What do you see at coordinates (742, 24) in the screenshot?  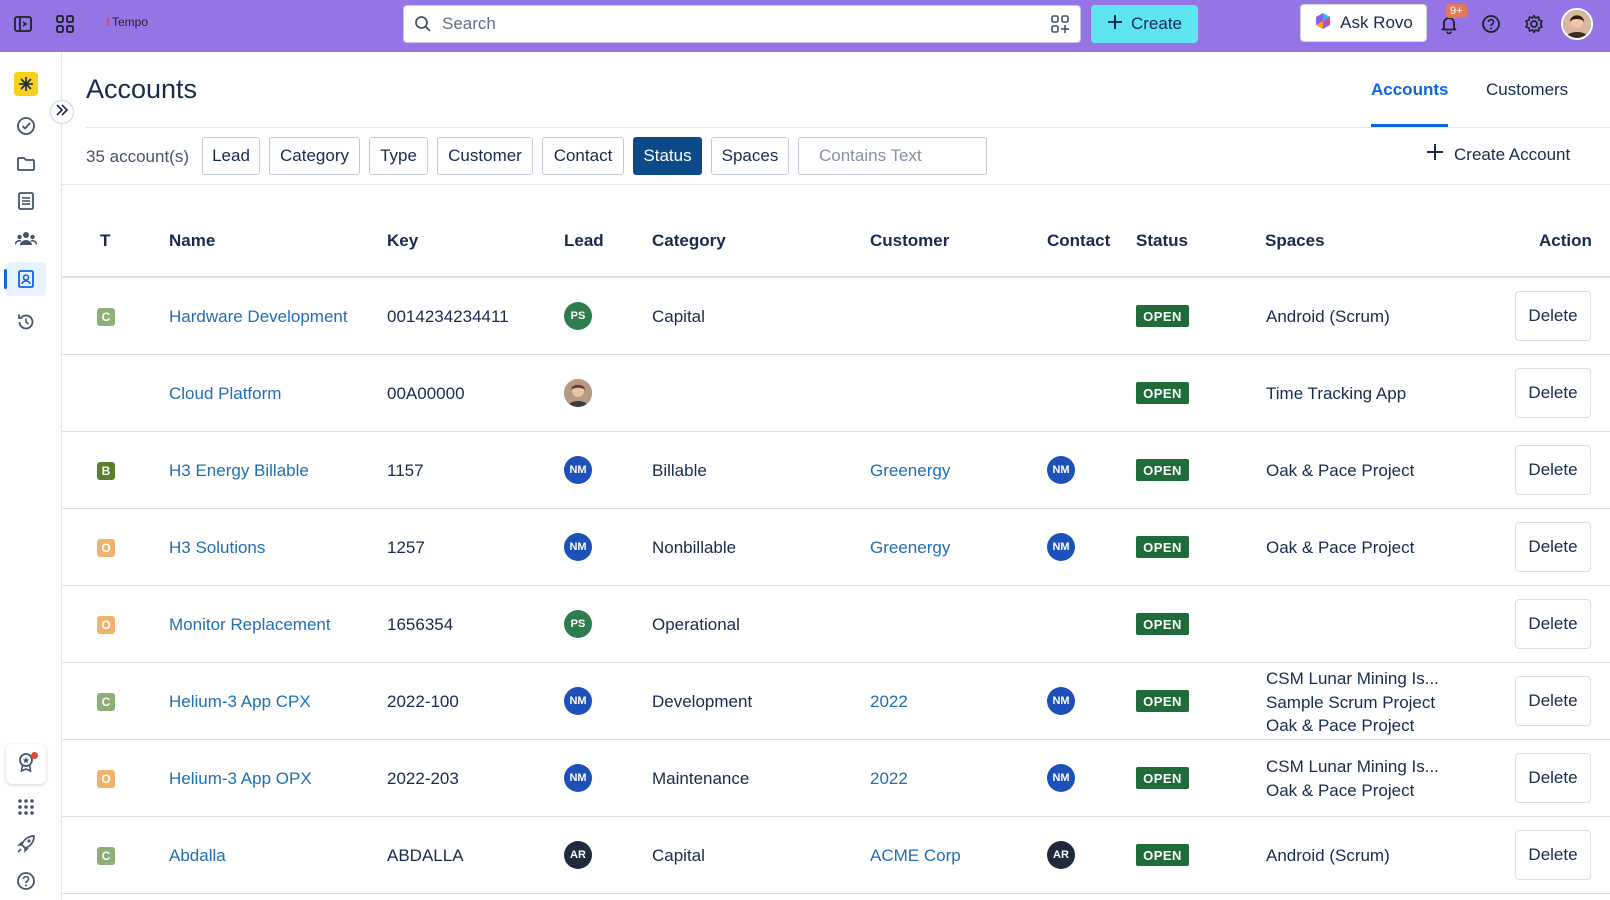 I see `search-input: Search` at bounding box center [742, 24].